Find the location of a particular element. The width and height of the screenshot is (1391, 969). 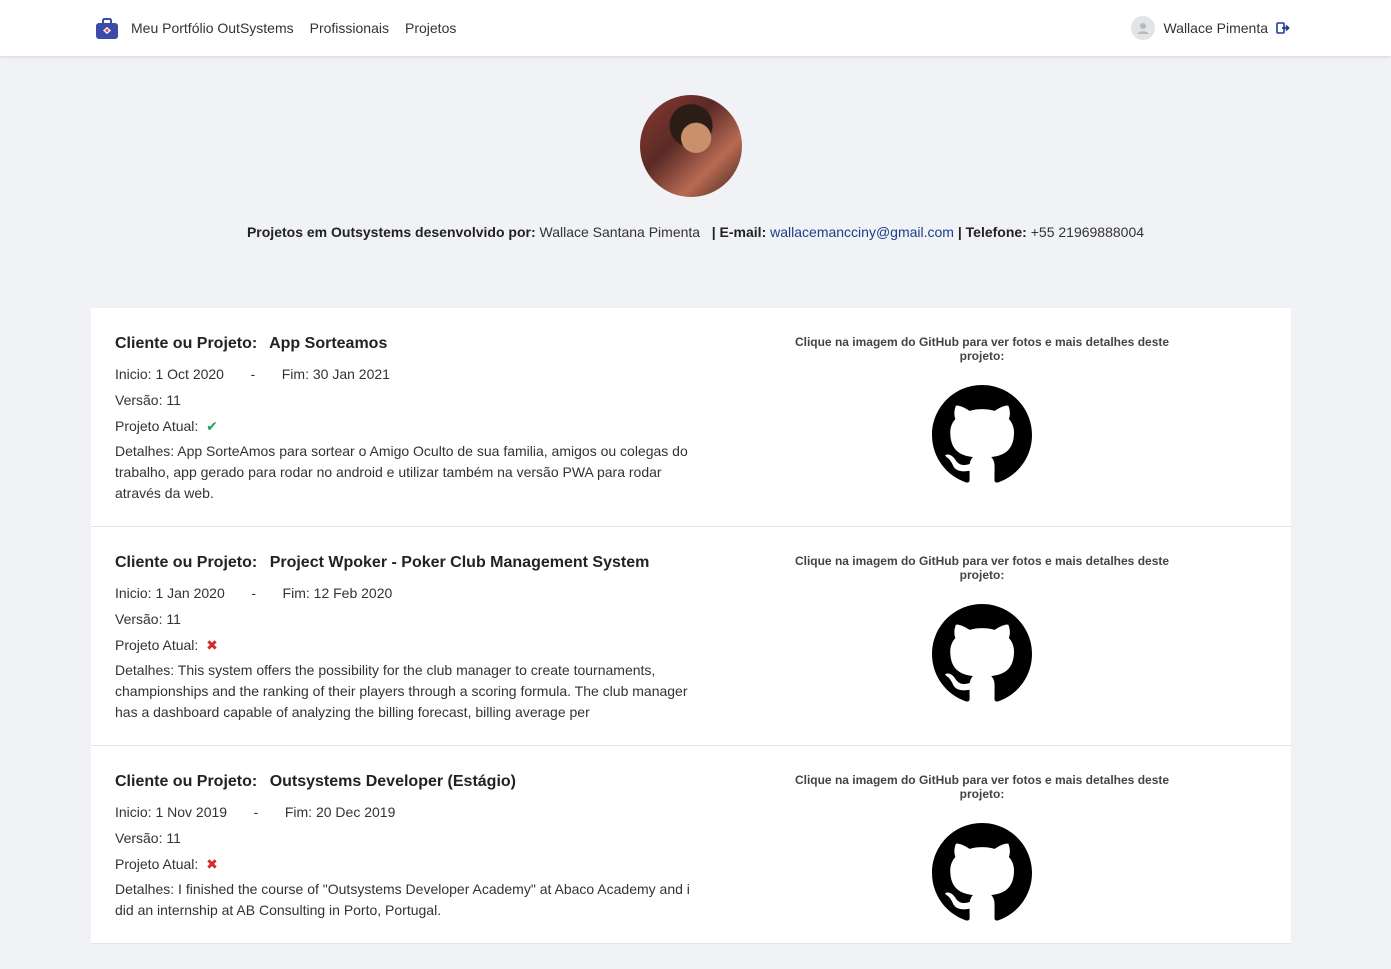

project-title: Cliente ou Projeto: App Sorteamos is located at coordinates (402, 344).